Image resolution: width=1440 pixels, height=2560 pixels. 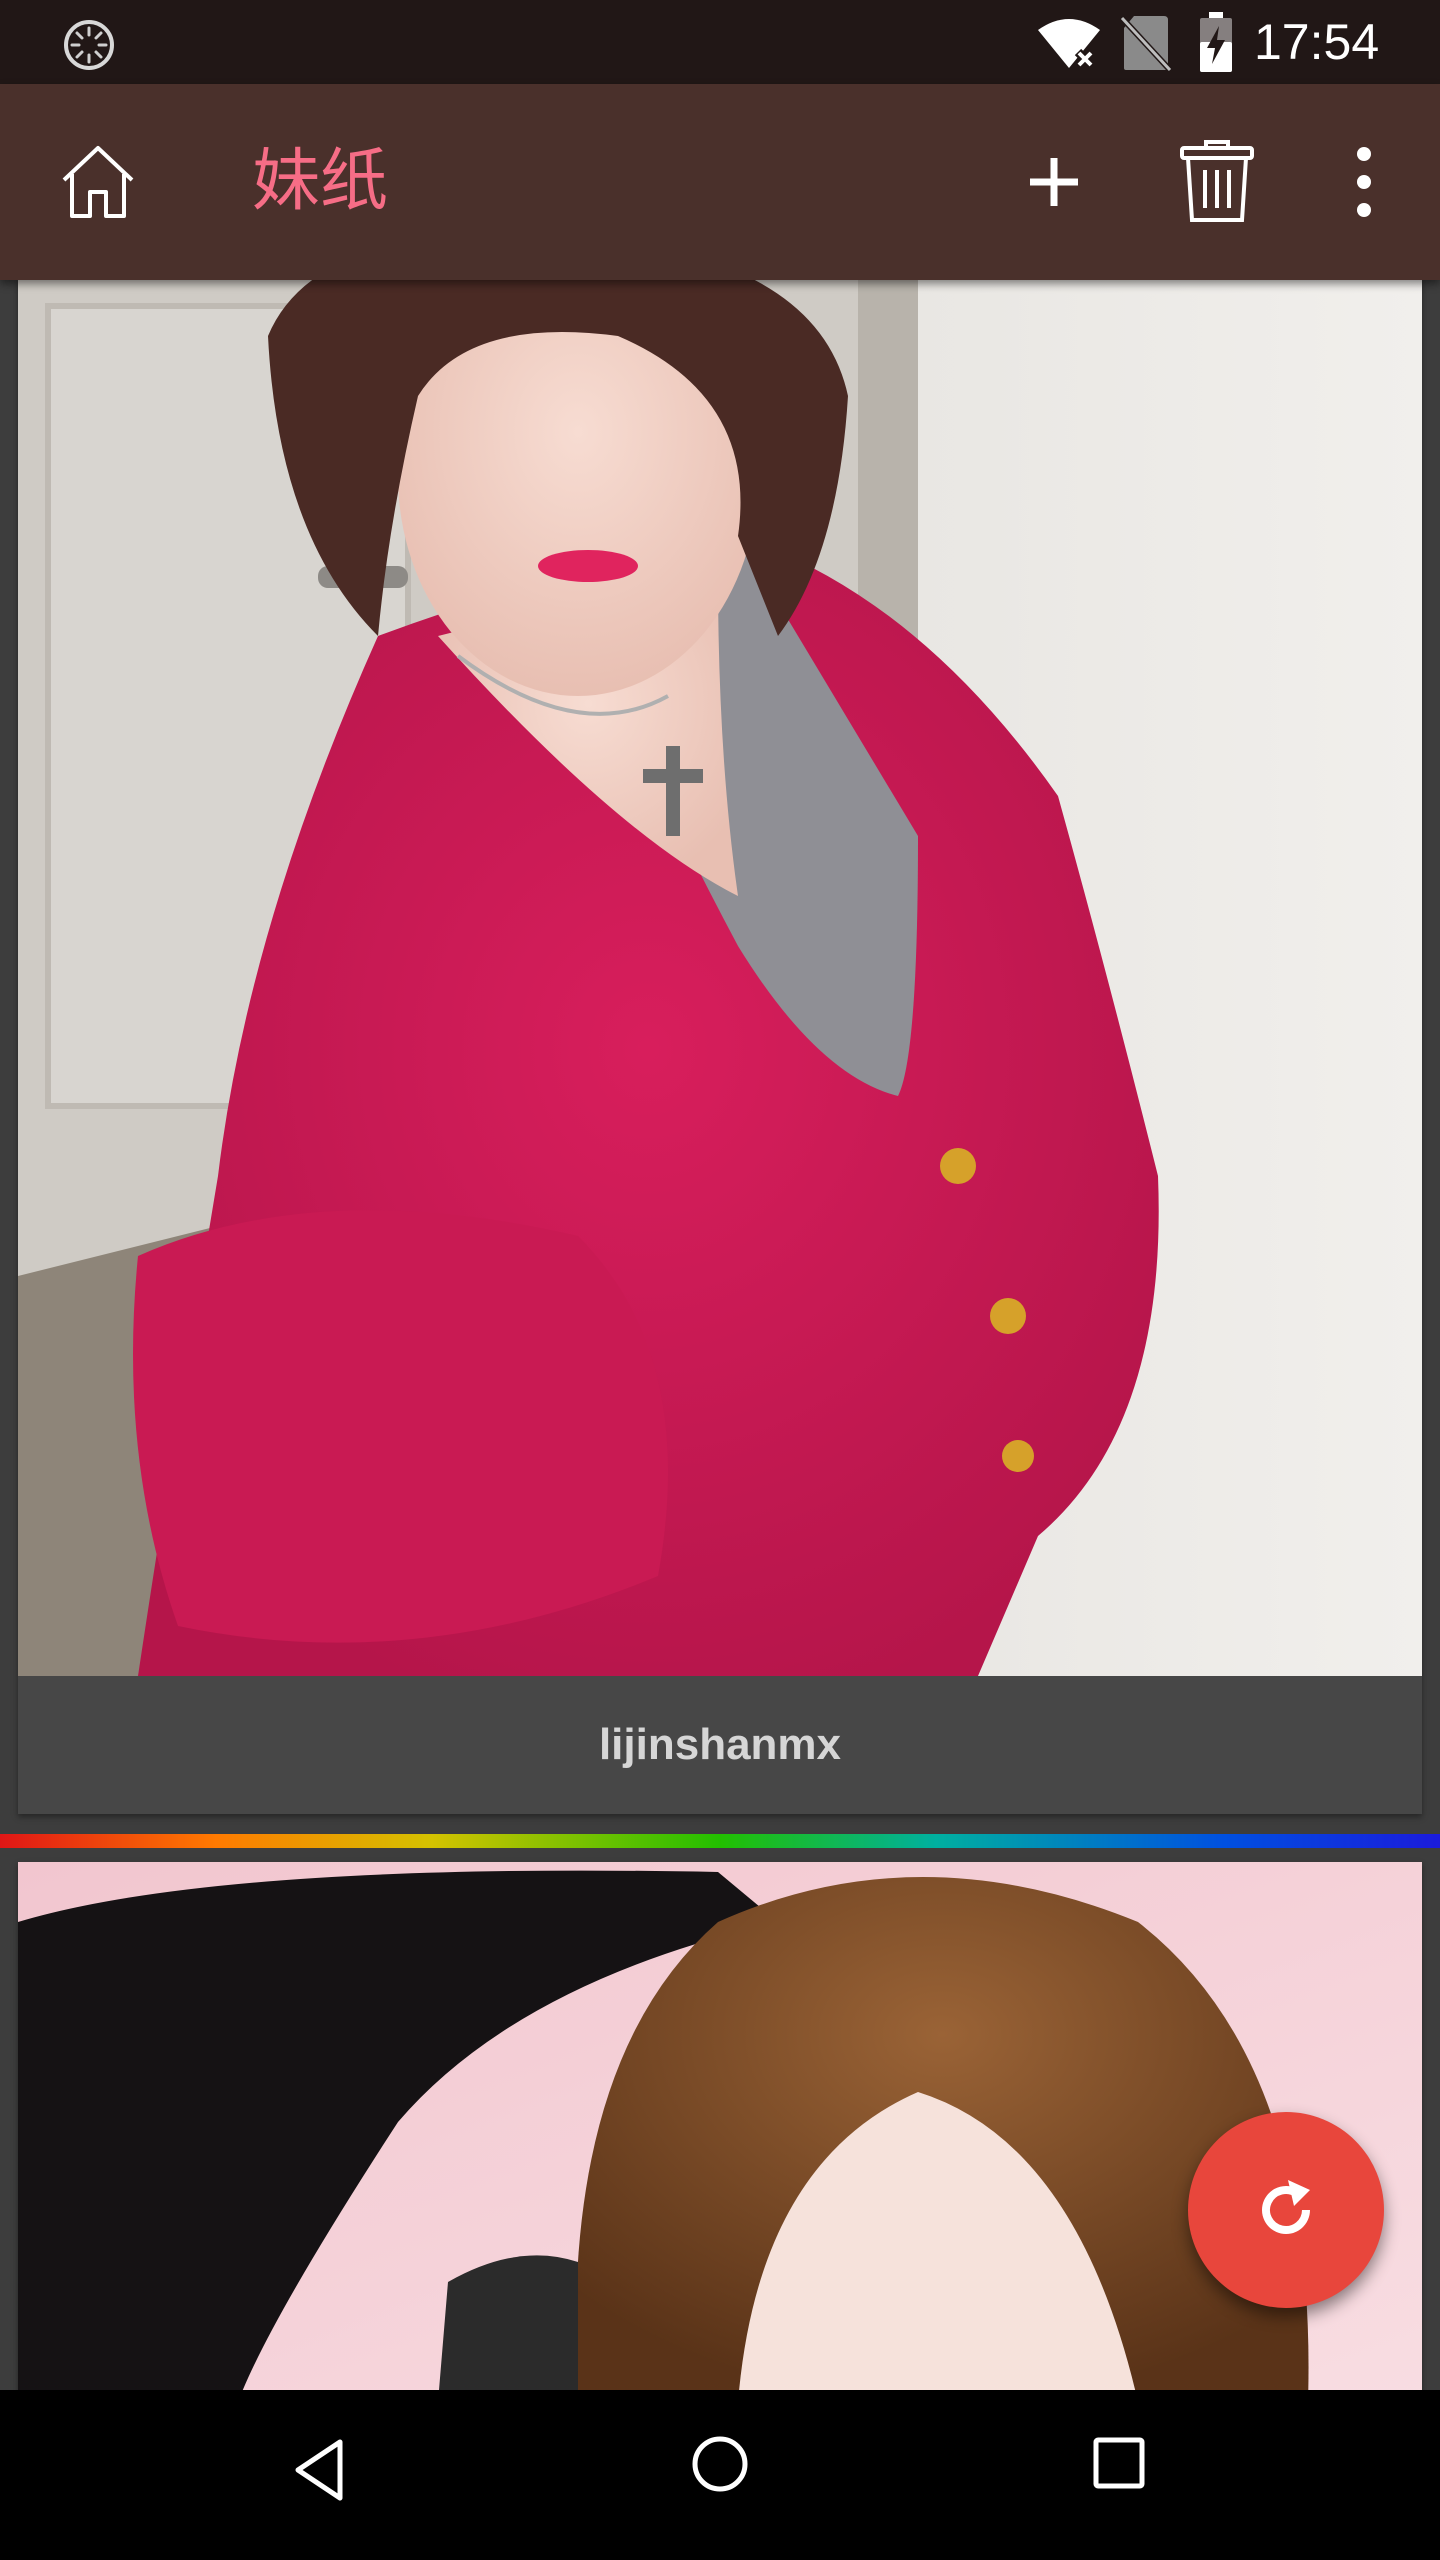 What do you see at coordinates (1216, 42) in the screenshot?
I see `battery-charging-icon` at bounding box center [1216, 42].